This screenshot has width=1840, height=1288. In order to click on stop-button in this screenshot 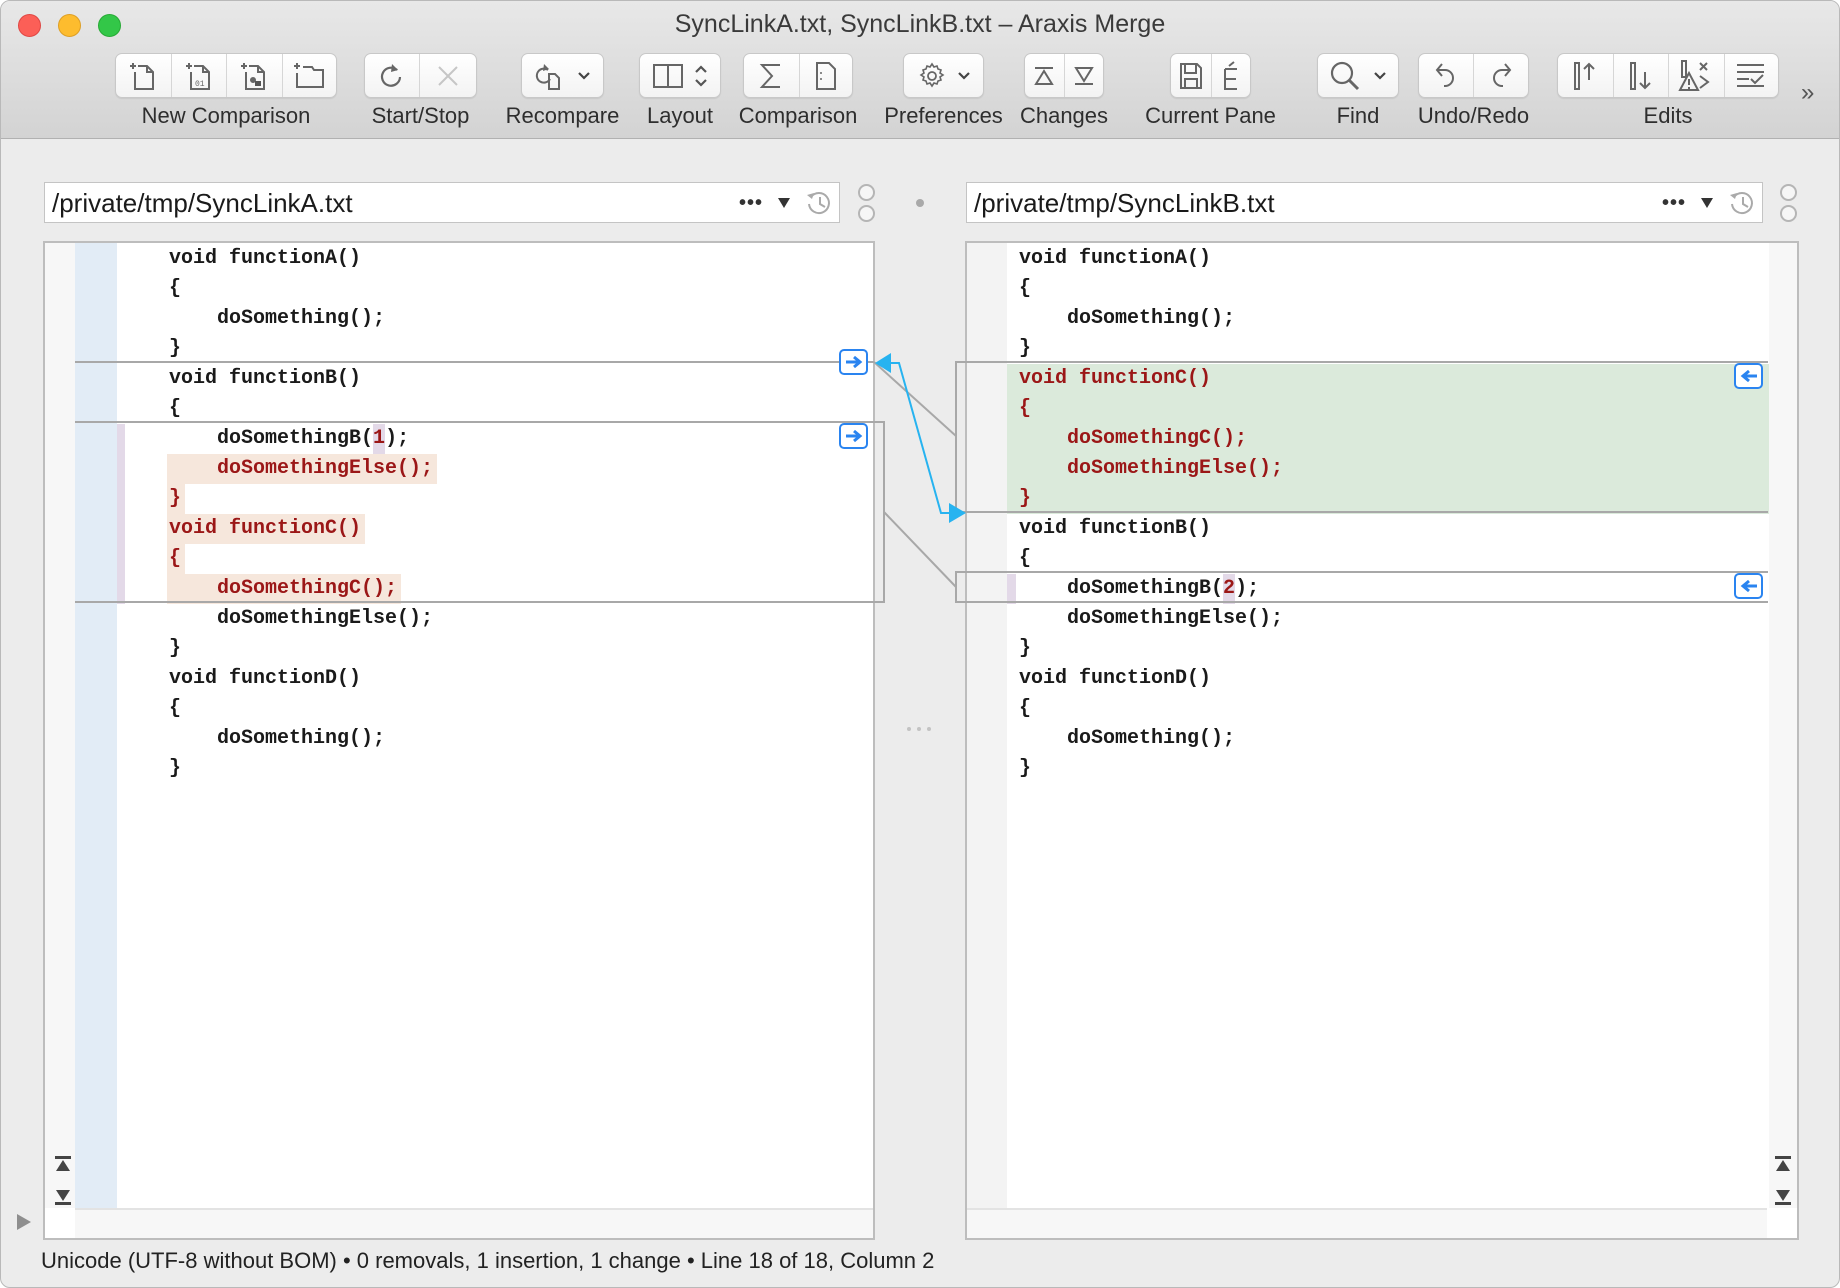, I will do `click(448, 75)`.